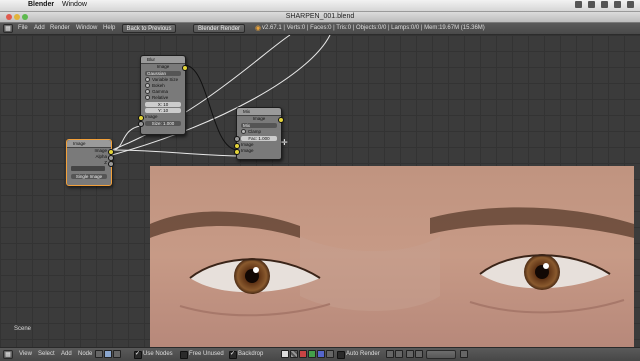 This screenshot has width=640, height=361. What do you see at coordinates (251, 354) in the screenshot?
I see `backdrop-label: Backdrop` at bounding box center [251, 354].